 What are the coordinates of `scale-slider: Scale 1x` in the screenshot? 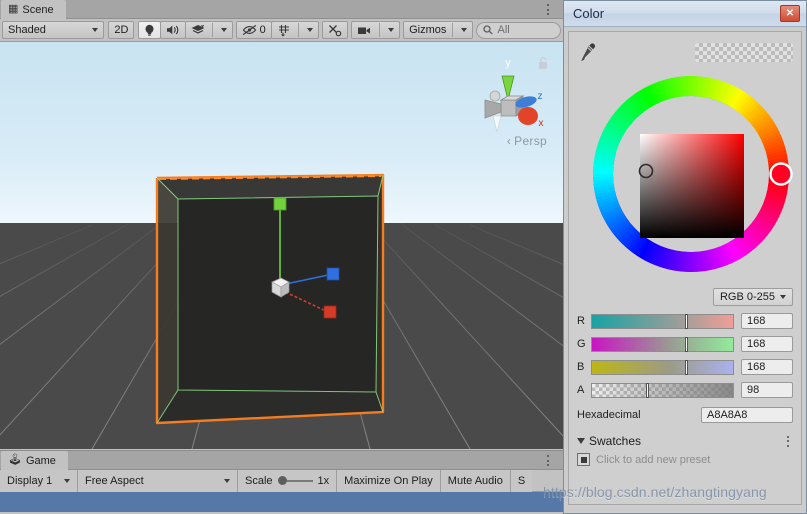 It's located at (288, 480).